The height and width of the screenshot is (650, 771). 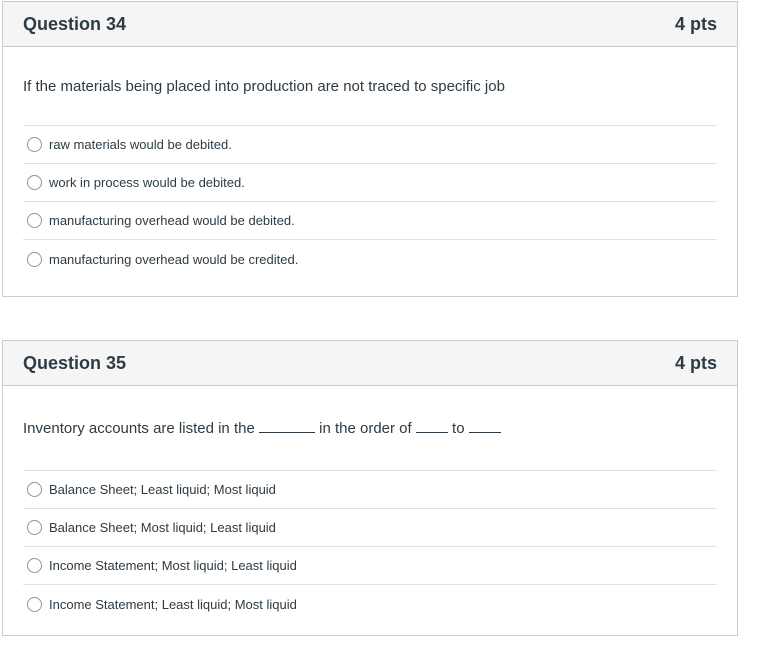 I want to click on answer-option: Balance Sheet; Least liquid; Most liquid, so click(x=370, y=490).